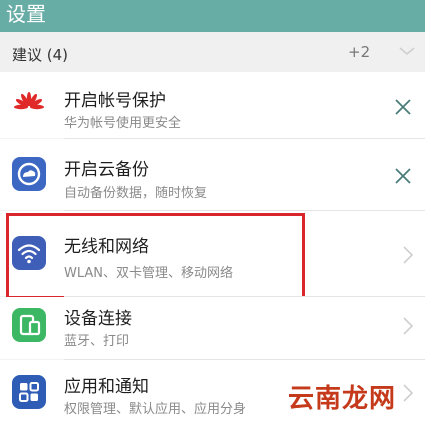 This screenshot has height=426, width=425. Describe the element at coordinates (29, 105) in the screenshot. I see `huawei-logo-icon` at that location.